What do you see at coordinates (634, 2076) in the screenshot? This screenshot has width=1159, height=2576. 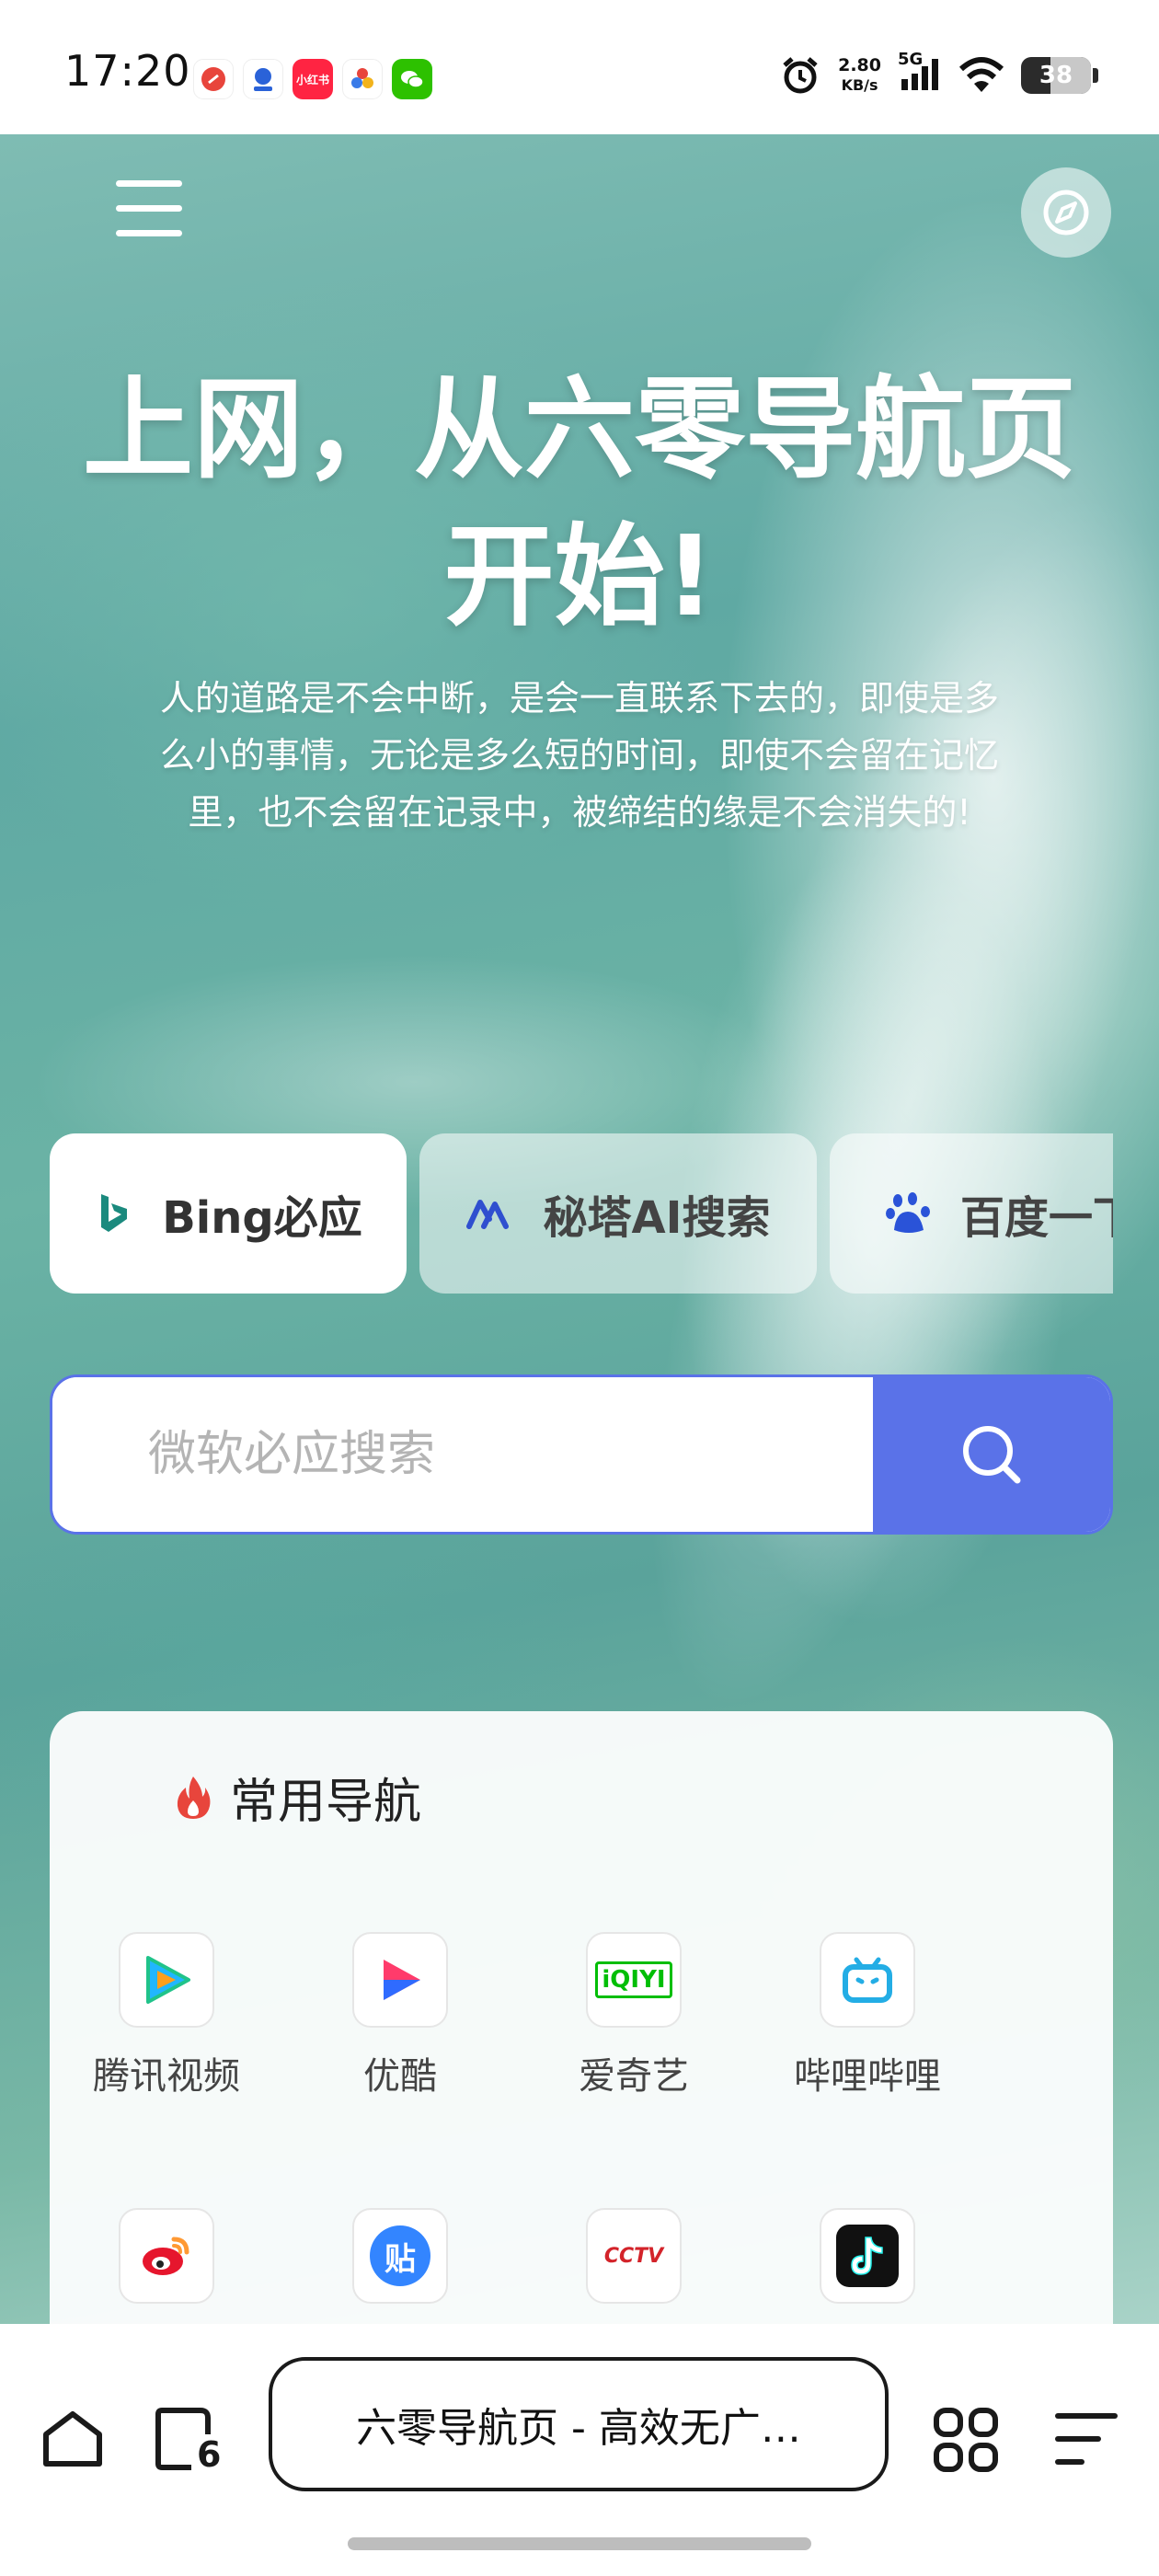 I see `nav-item-label: 爱奇艺` at bounding box center [634, 2076].